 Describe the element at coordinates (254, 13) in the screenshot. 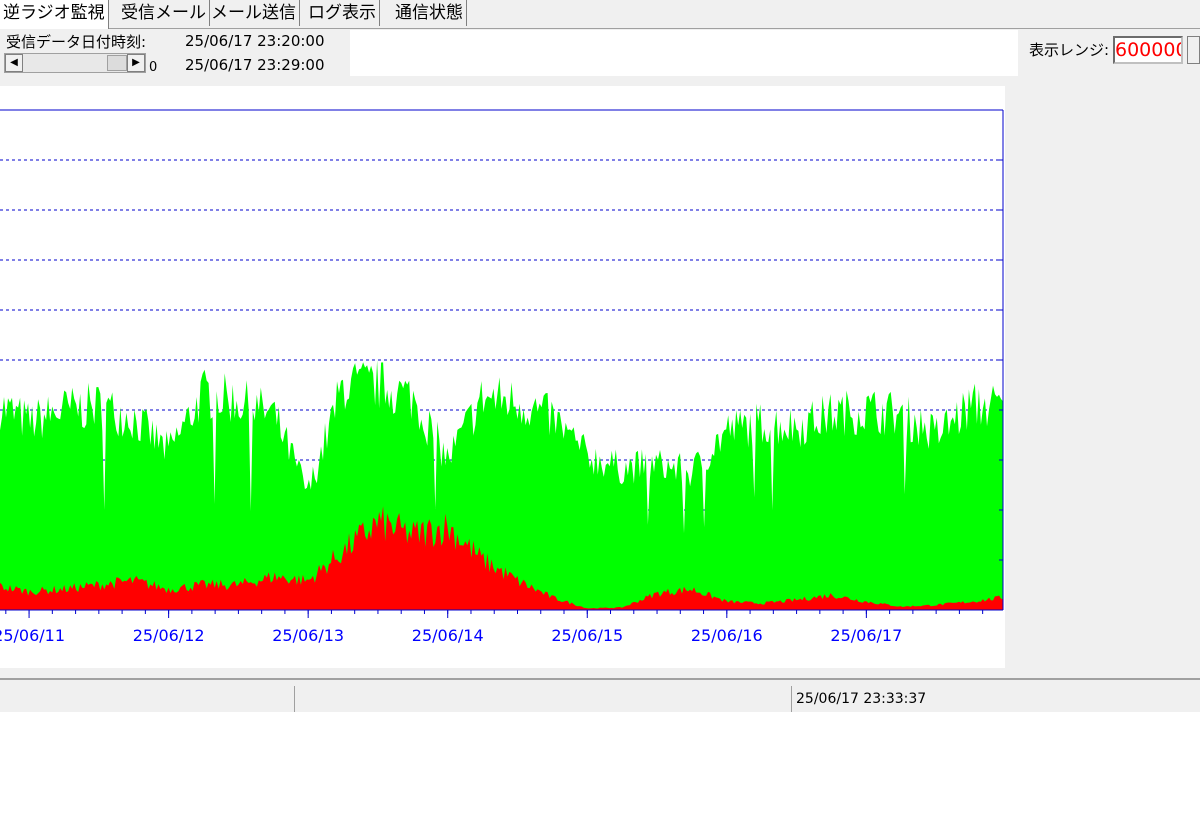

I see `tab-send-mail: メール送信` at that location.